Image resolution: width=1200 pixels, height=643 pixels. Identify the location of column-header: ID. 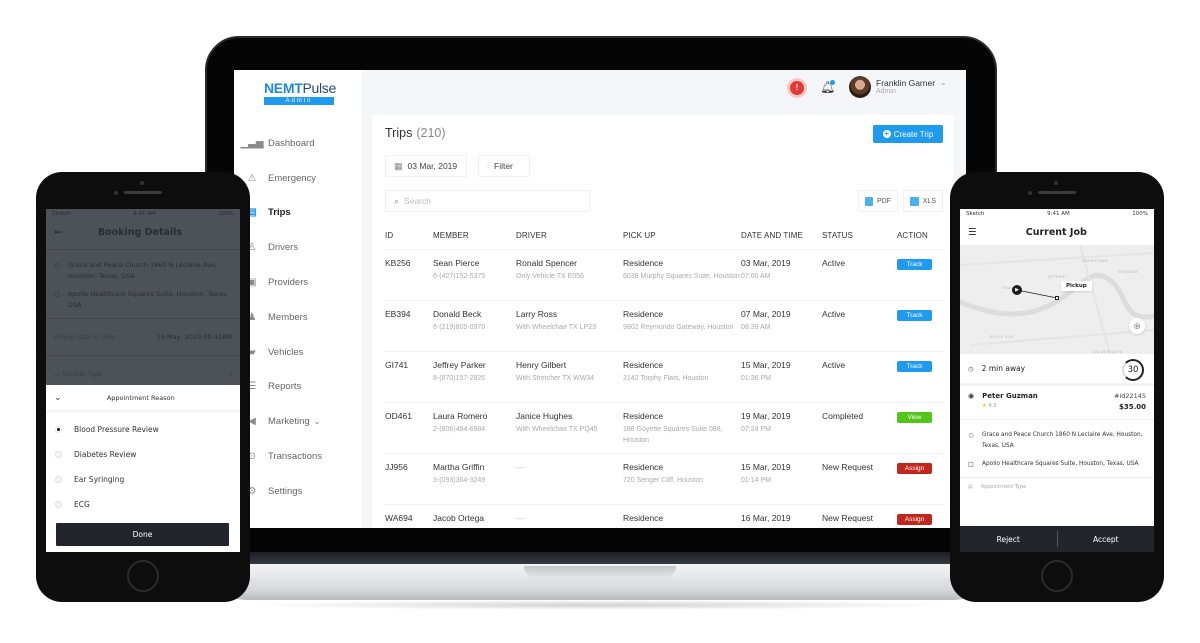
(409, 236).